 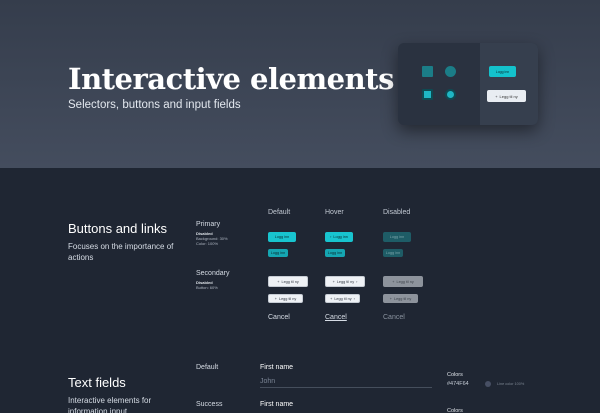 I want to click on primary-row-notes: Disabled Background: 30% Color: 100%, so click(x=212, y=238).